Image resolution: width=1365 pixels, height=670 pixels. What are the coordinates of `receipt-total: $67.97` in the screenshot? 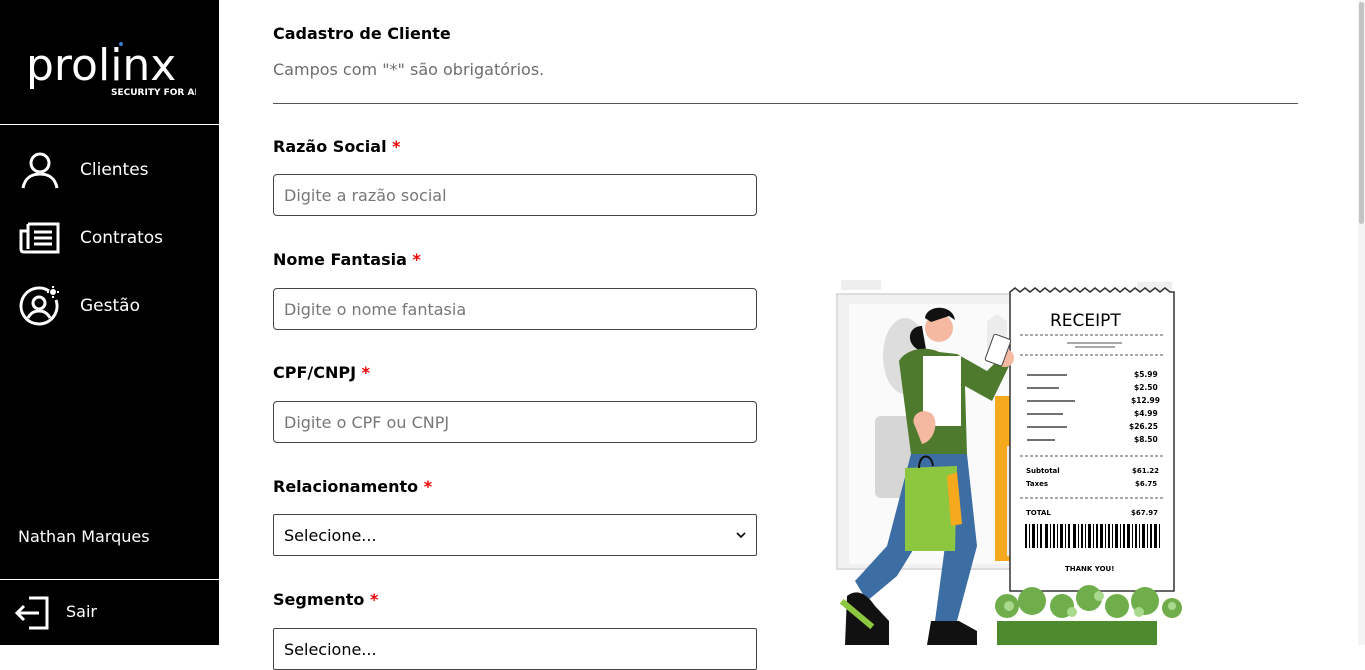 It's located at (1144, 513).